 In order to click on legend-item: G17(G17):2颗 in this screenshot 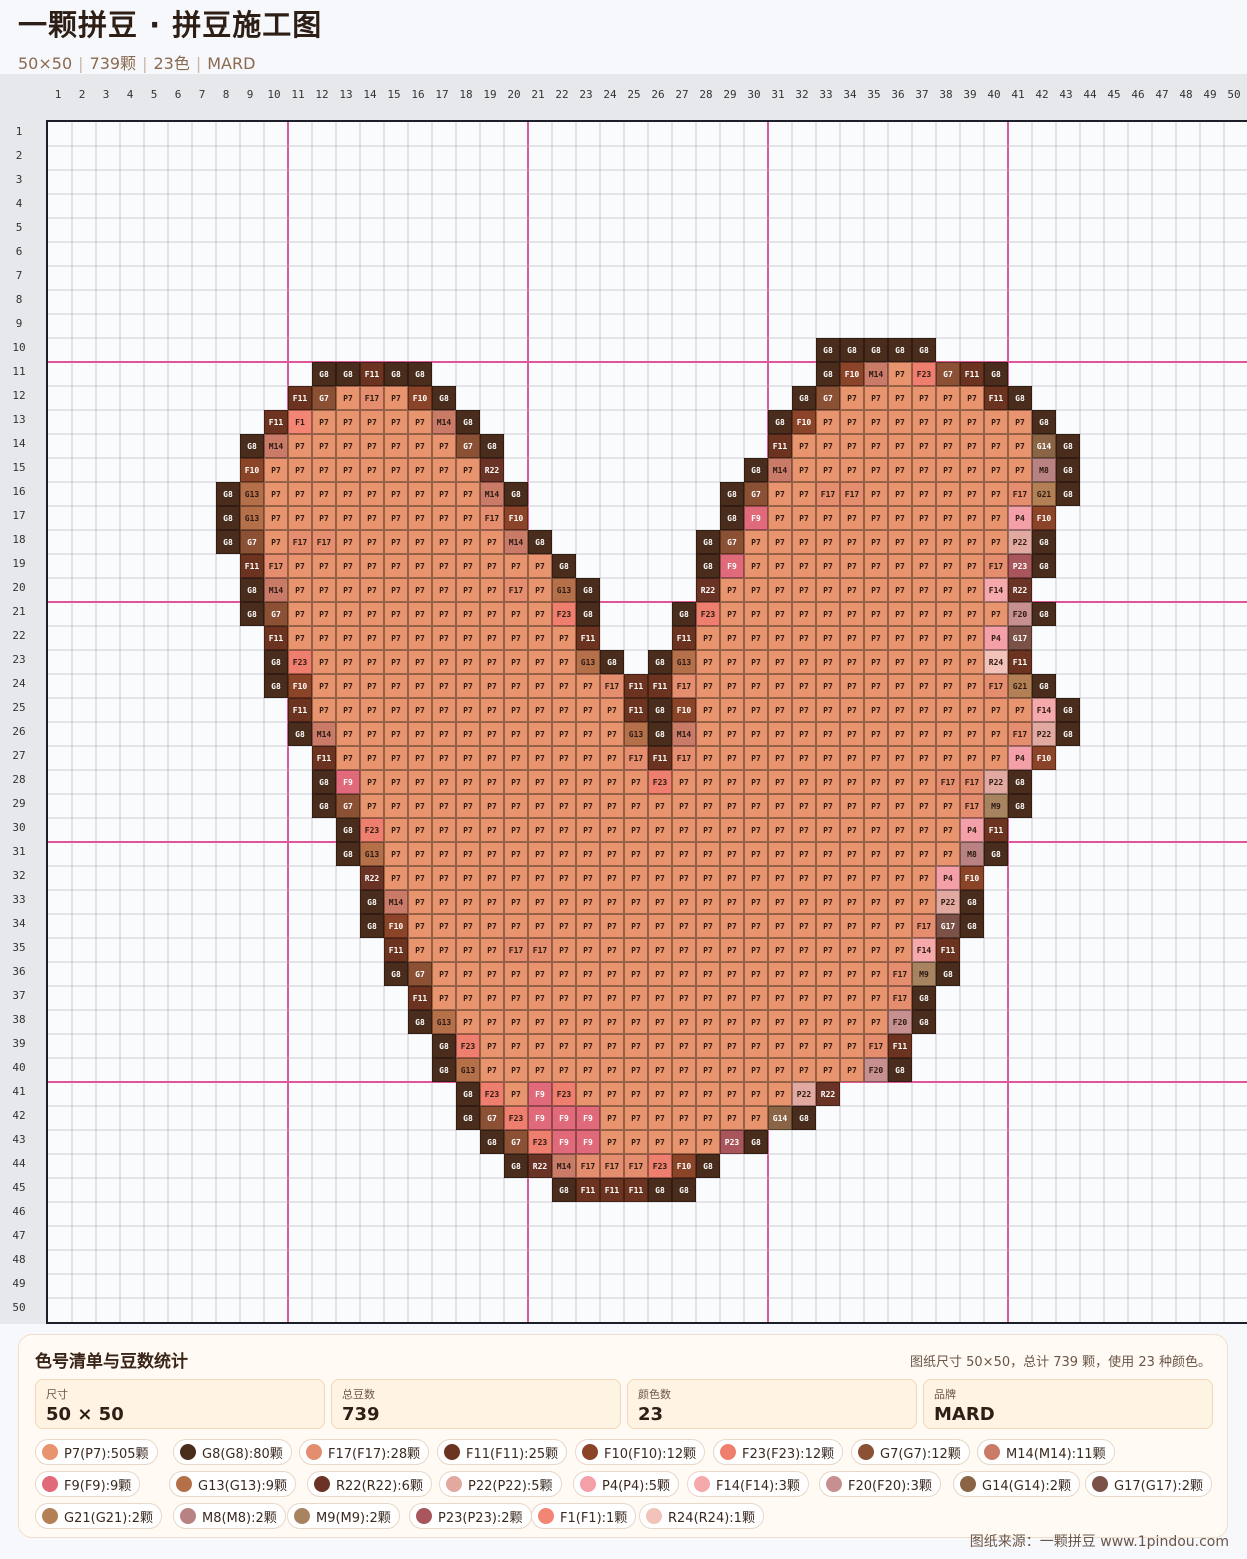, I will do `click(1149, 1484)`.